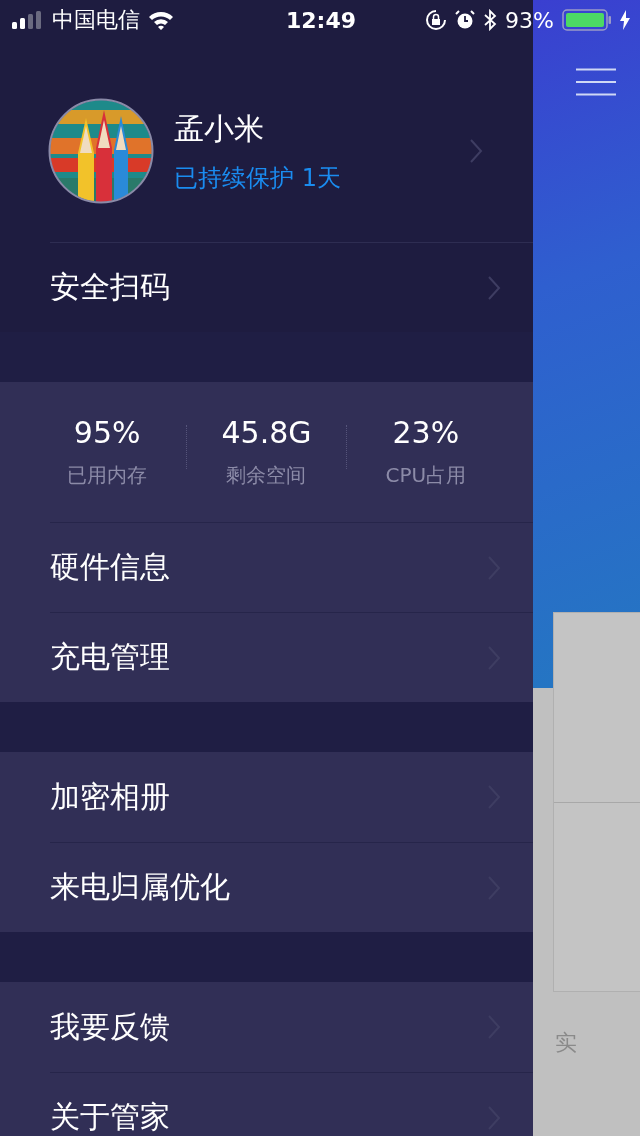  What do you see at coordinates (426, 432) in the screenshot?
I see `stat-value: 23%` at bounding box center [426, 432].